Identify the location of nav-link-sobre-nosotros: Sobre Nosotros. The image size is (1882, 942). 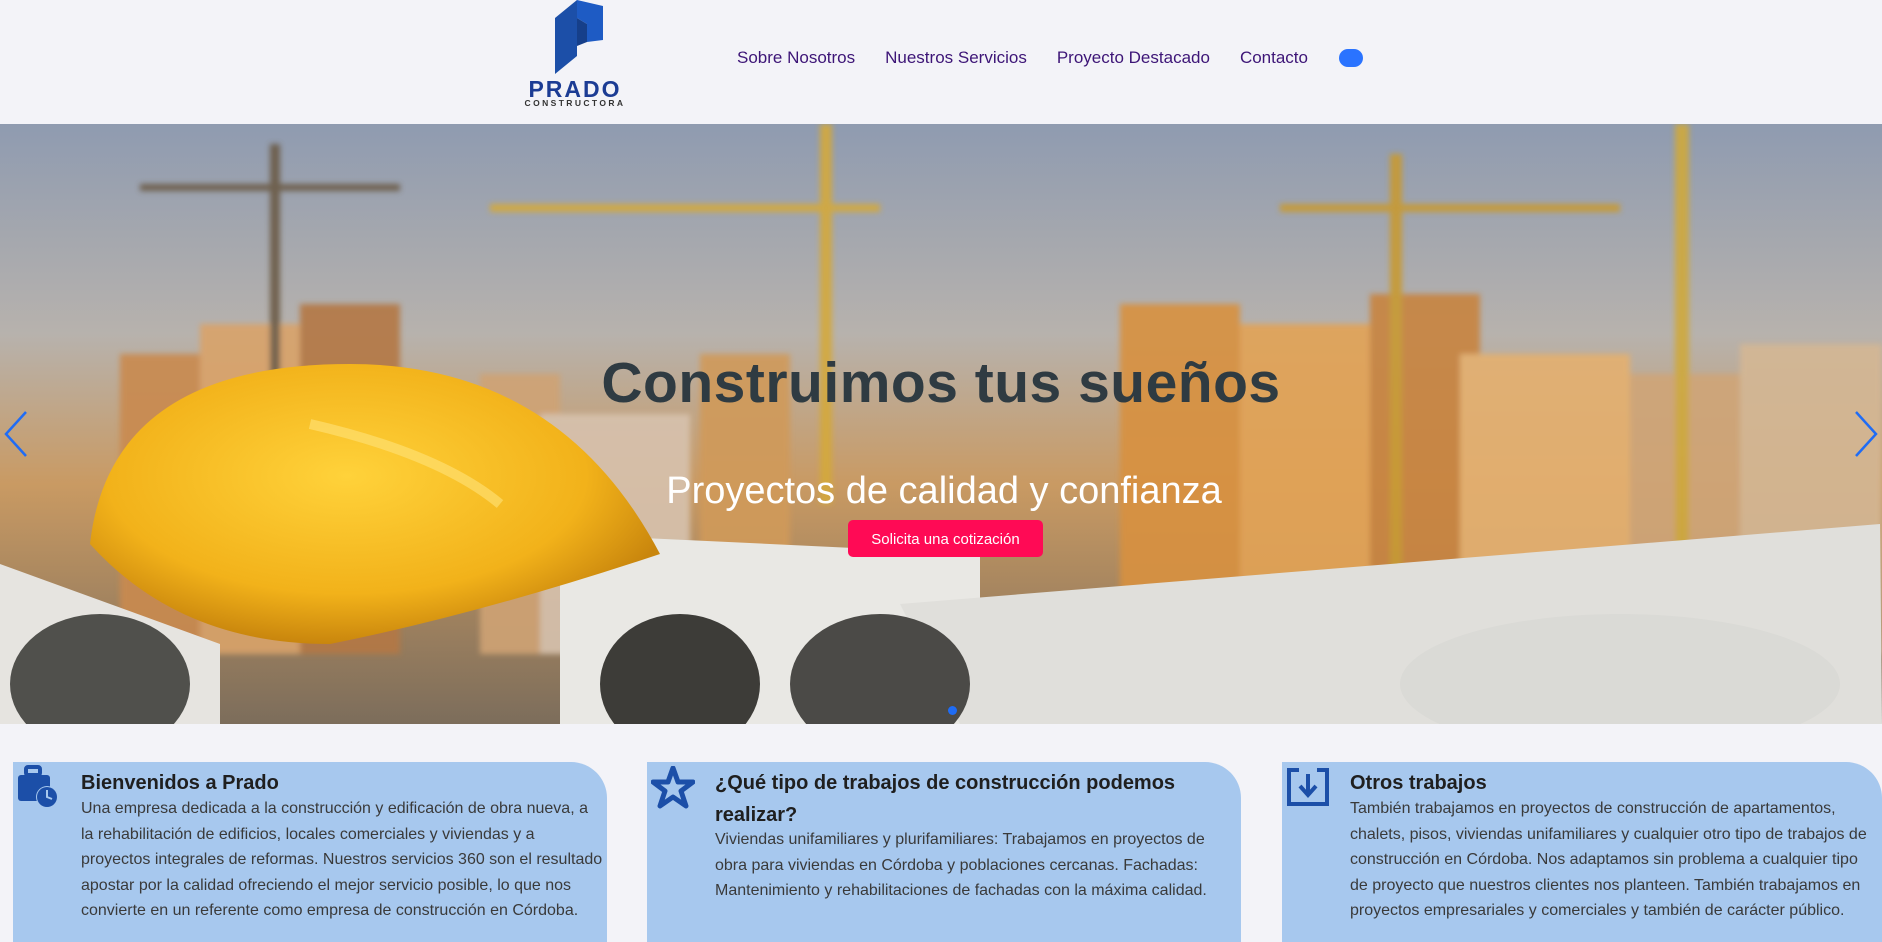
(796, 58).